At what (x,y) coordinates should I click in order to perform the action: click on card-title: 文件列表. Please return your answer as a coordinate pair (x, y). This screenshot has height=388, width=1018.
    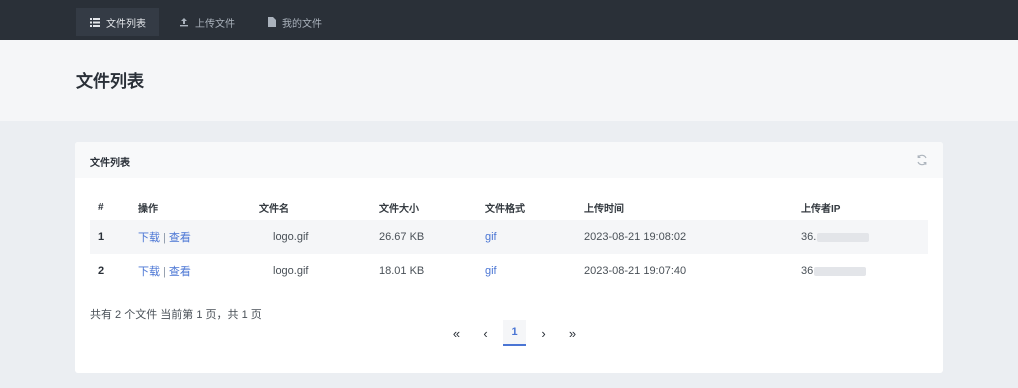
    Looking at the image, I should click on (110, 163).